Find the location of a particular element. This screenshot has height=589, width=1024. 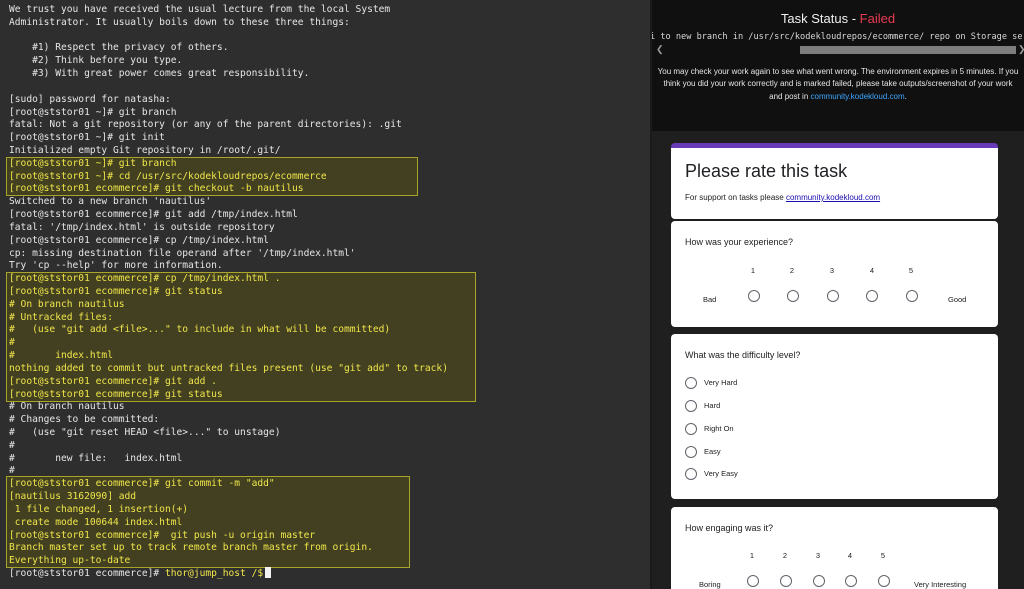

support-label: For support on tasks please is located at coordinates (735, 197).